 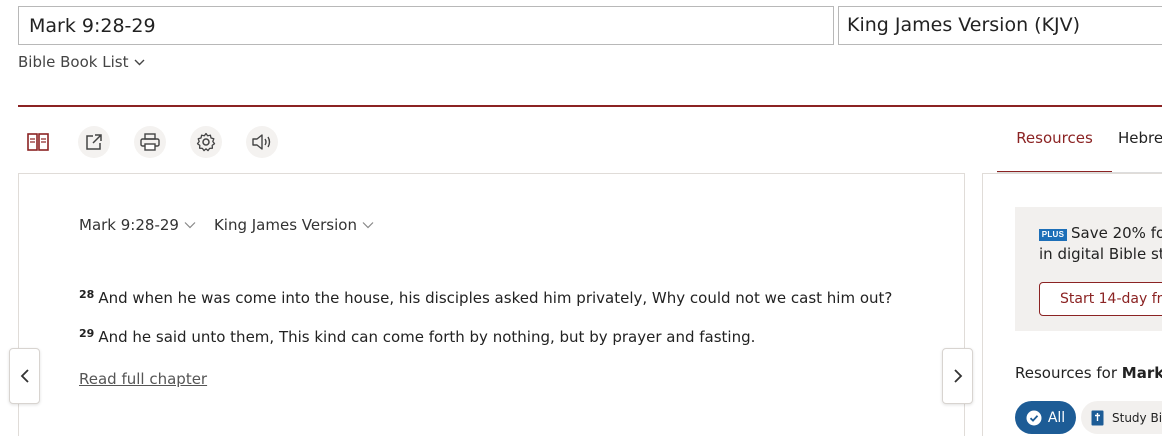 What do you see at coordinates (1034, 417) in the screenshot?
I see `check-circle-icon` at bounding box center [1034, 417].